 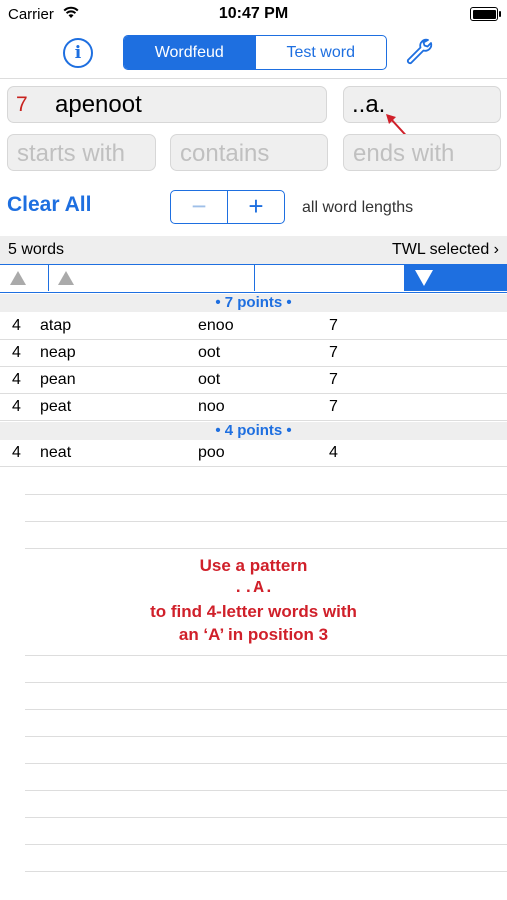 What do you see at coordinates (424, 278) in the screenshot?
I see `sort-descending-icon` at bounding box center [424, 278].